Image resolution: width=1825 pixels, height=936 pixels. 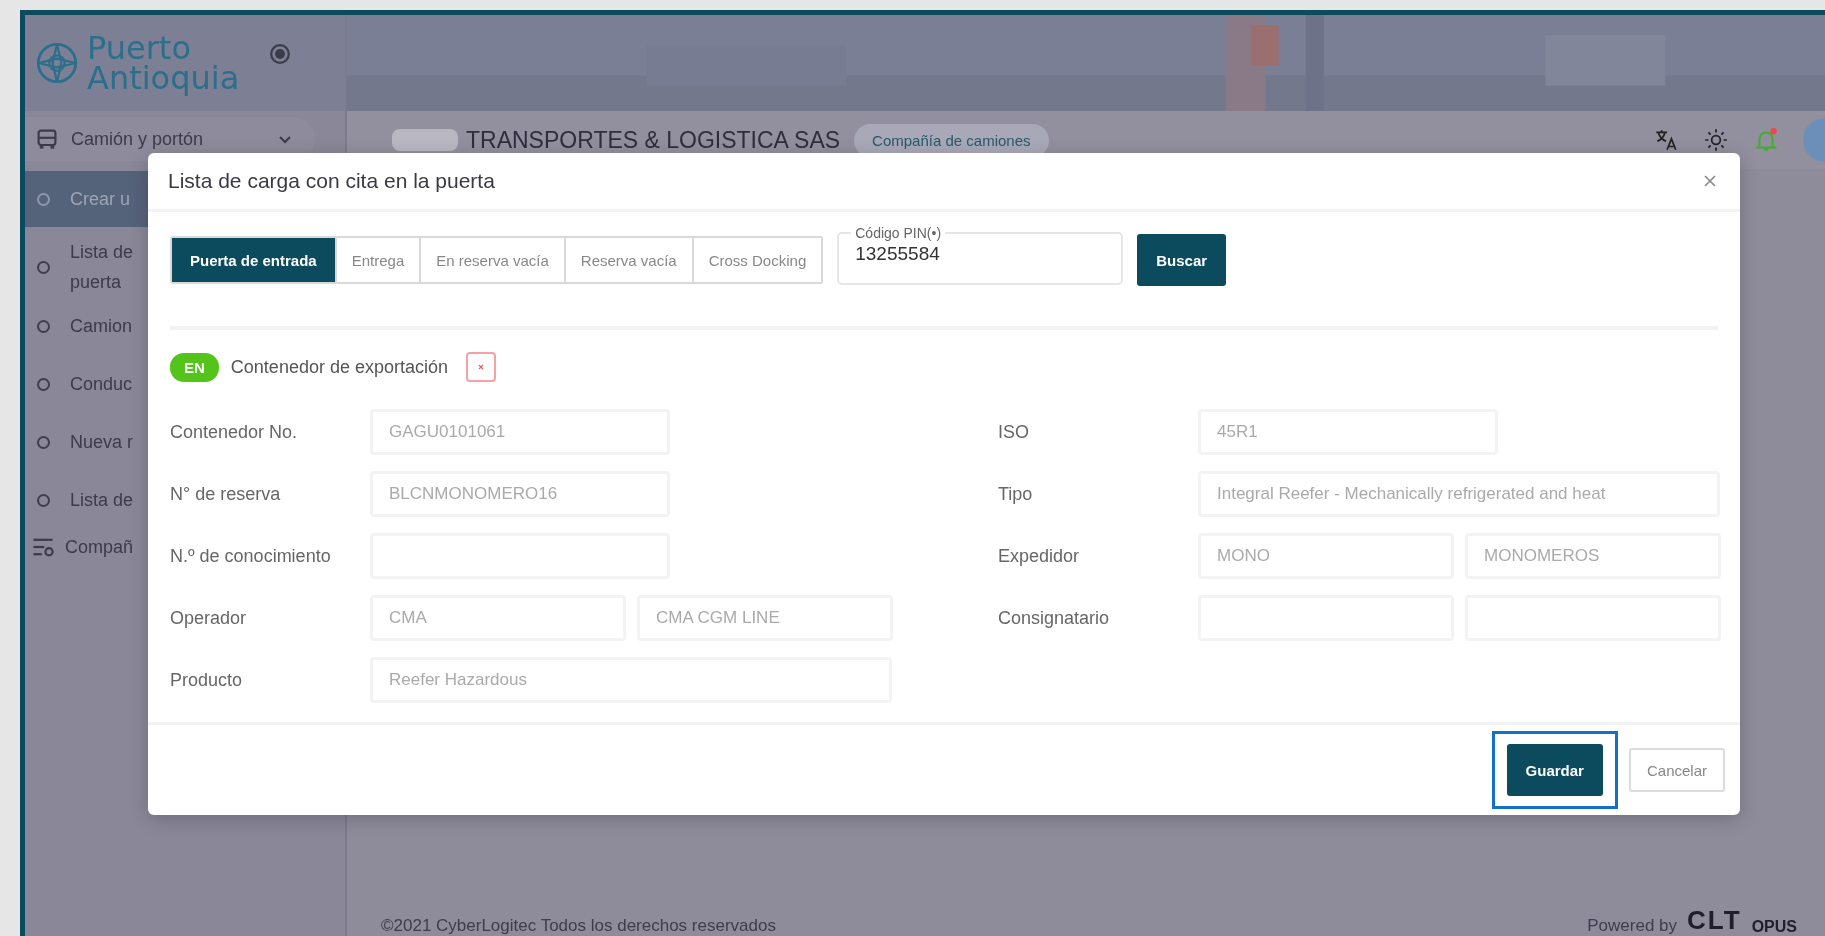 I want to click on field-label: N° de reserva, so click(x=226, y=494).